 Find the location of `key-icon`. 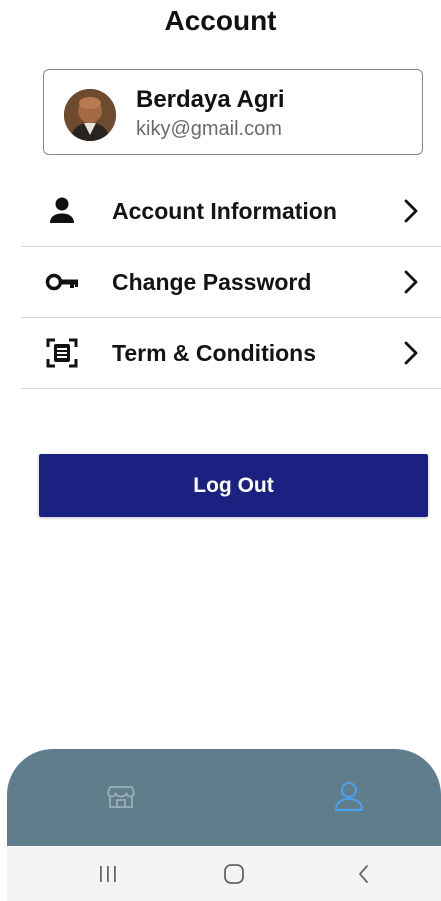

key-icon is located at coordinates (62, 282).